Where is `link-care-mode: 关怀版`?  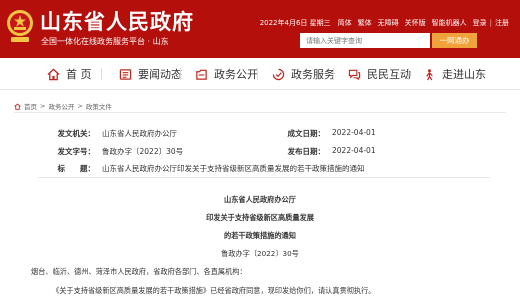
link-care-mode: 关怀版 is located at coordinates (415, 23).